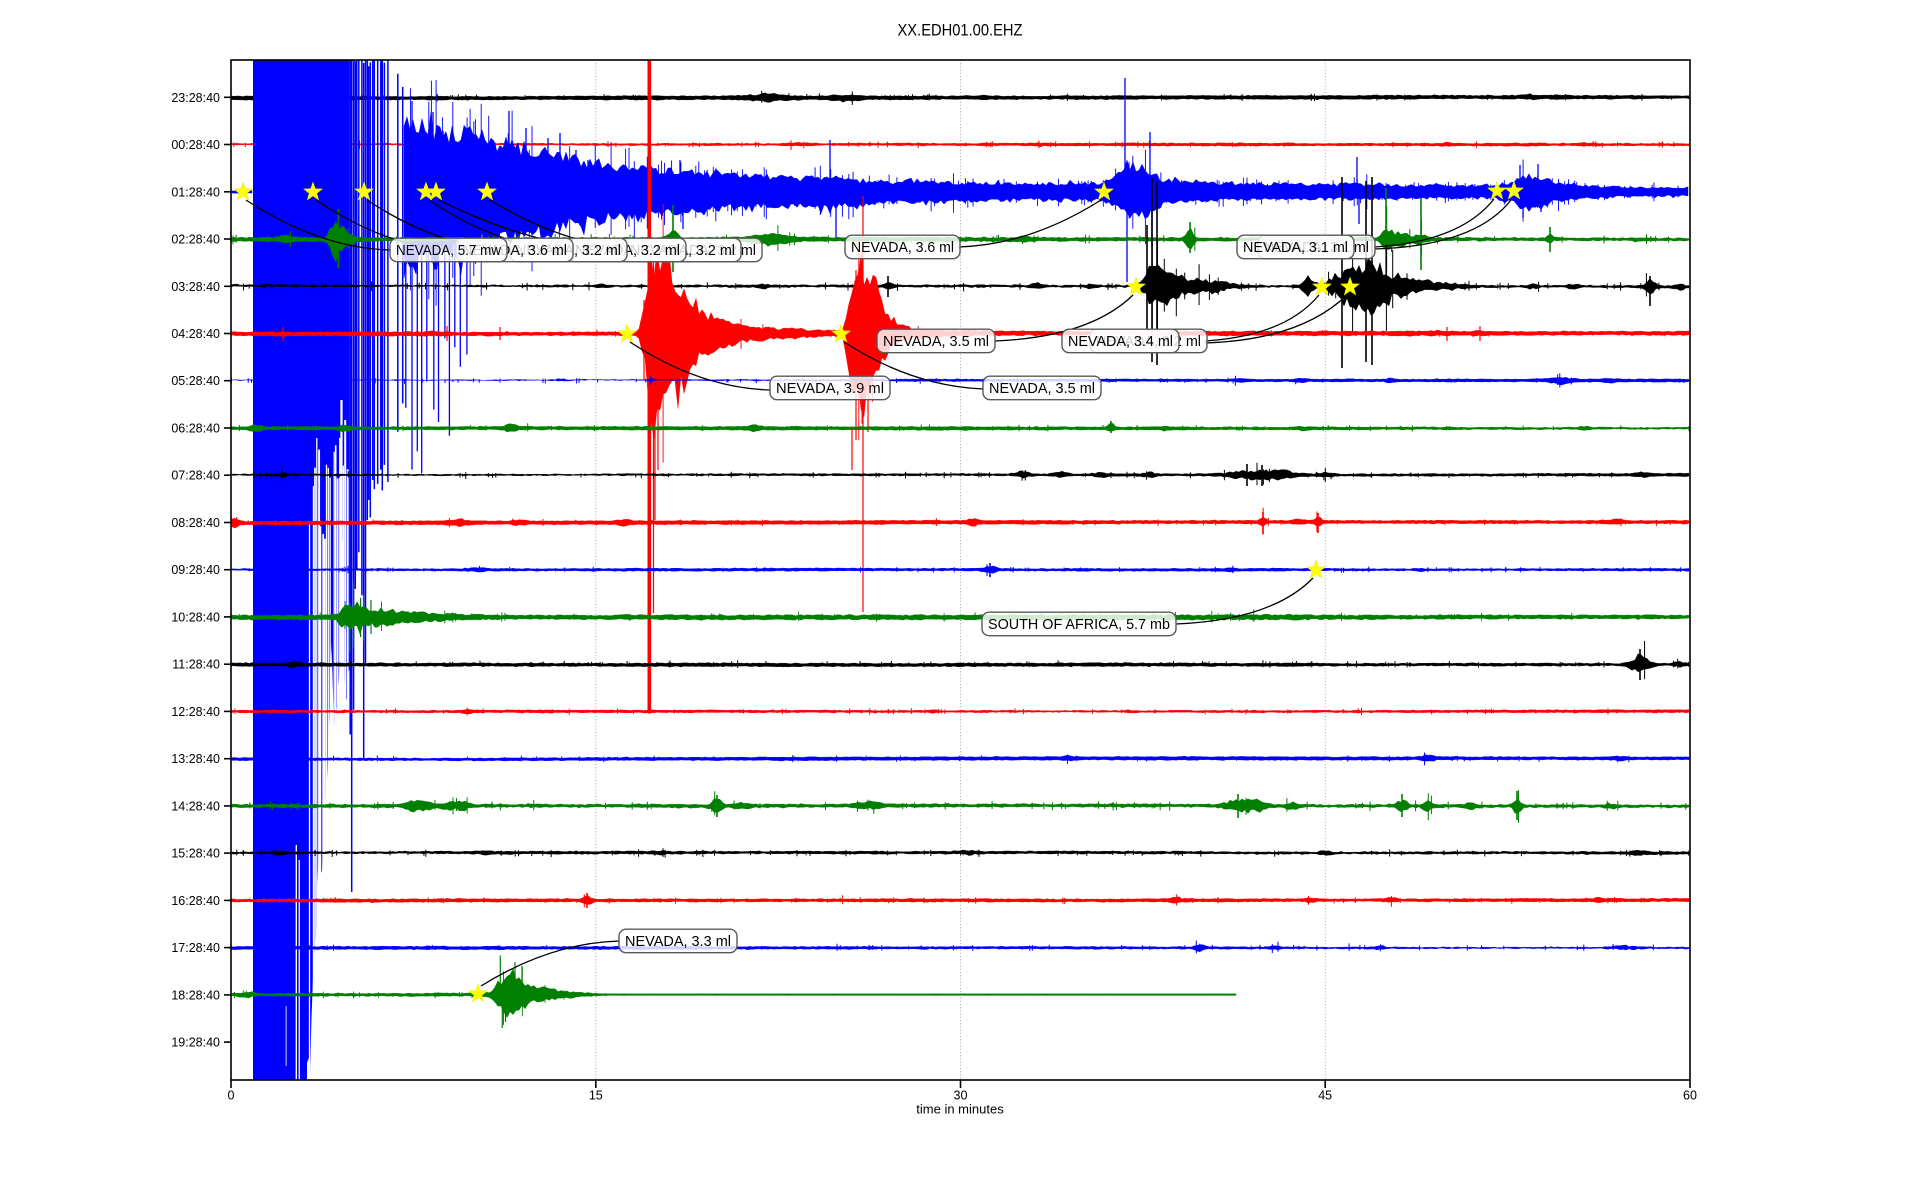 The image size is (1920, 1200). Describe the element at coordinates (195, 948) in the screenshot. I see `svg-text: 17:28:40` at that location.